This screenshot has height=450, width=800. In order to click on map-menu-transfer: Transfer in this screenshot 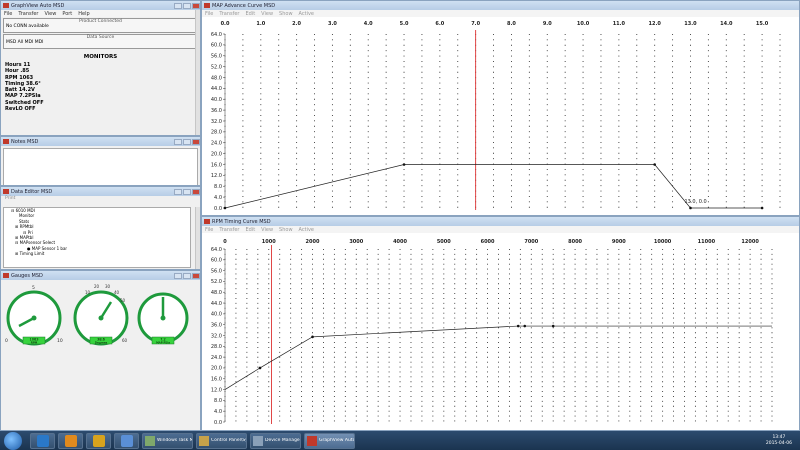, I will do `click(229, 14)`.